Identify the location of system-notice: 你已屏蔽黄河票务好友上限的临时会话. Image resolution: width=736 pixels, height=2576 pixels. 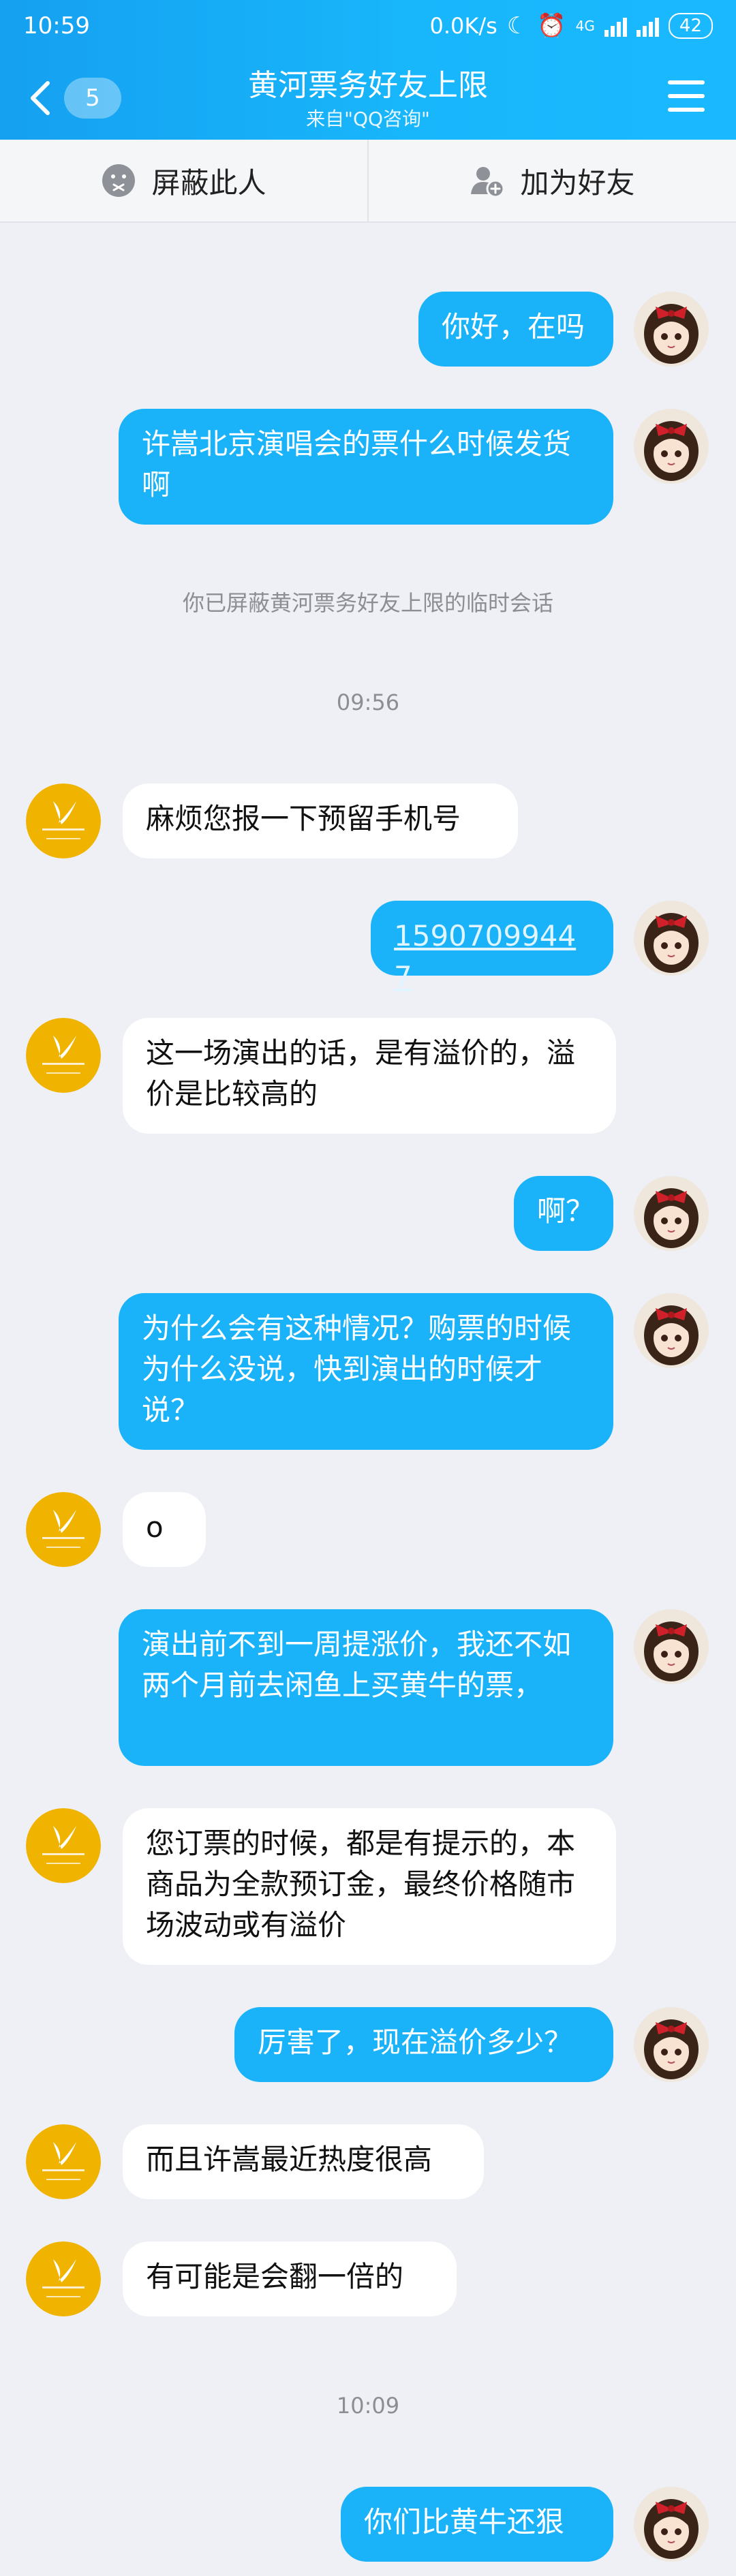
(367, 603).